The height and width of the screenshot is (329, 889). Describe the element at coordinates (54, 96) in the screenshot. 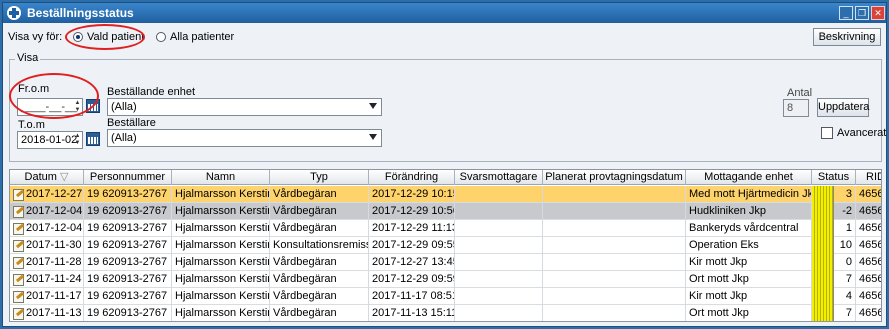

I see `annotation-circle-date` at that location.